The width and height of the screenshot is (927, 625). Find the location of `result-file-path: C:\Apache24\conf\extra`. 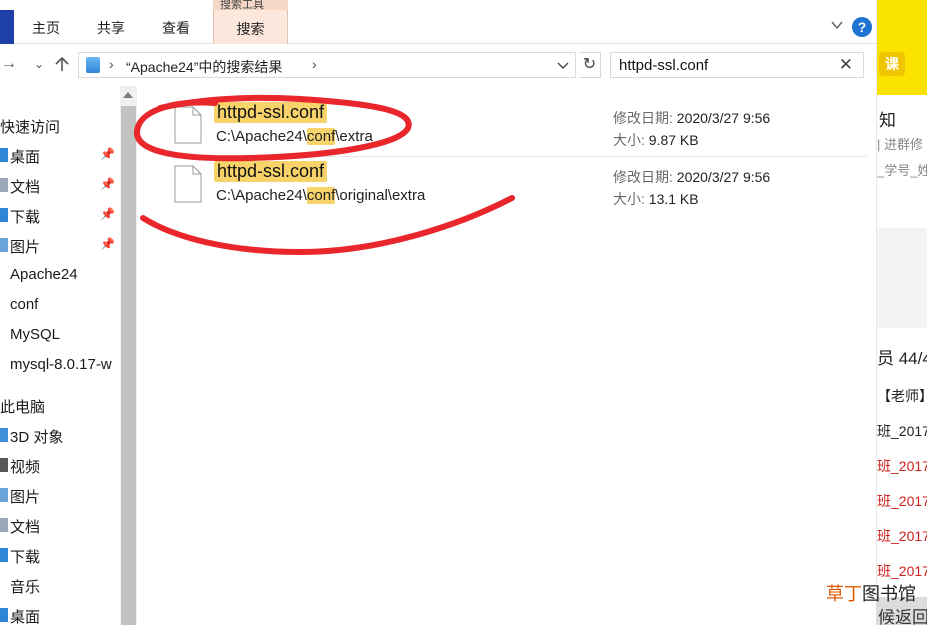

result-file-path: C:\Apache24\conf\extra is located at coordinates (294, 136).